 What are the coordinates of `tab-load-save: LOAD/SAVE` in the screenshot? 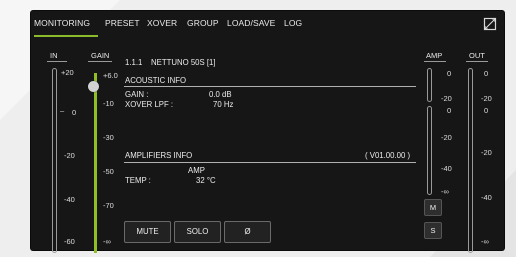 It's located at (251, 23).